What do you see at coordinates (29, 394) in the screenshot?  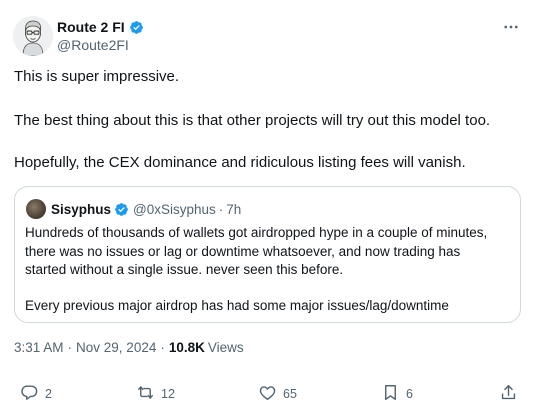 I see `reply-icon` at bounding box center [29, 394].